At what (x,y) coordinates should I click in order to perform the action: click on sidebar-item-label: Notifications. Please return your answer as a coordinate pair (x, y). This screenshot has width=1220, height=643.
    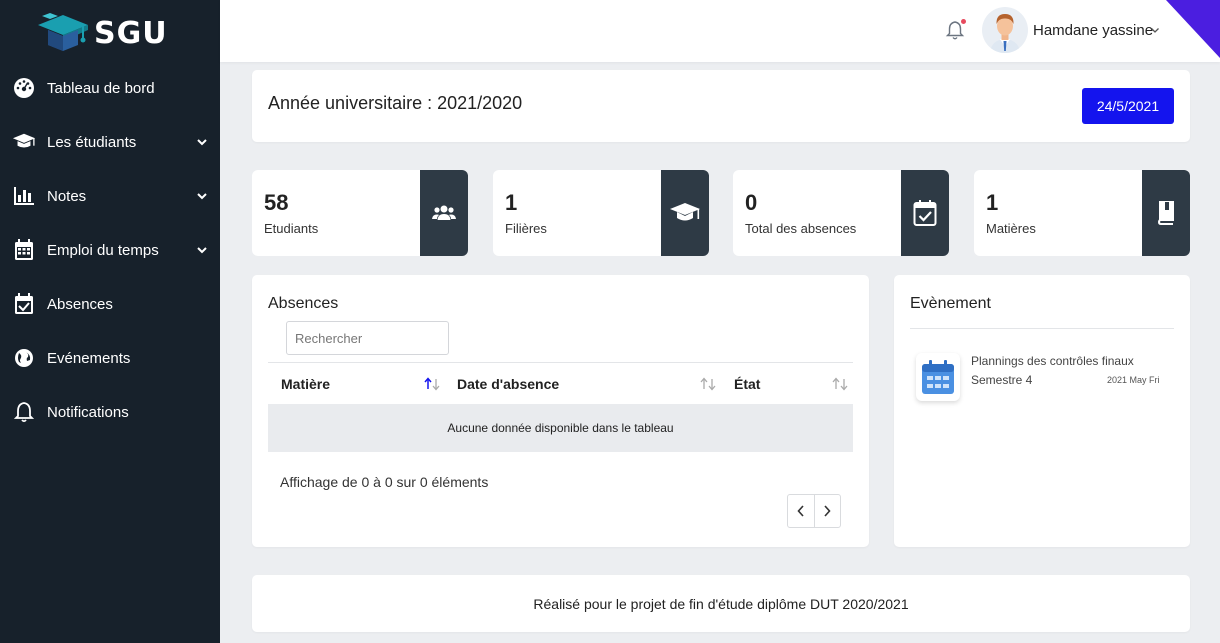
    Looking at the image, I should click on (88, 412).